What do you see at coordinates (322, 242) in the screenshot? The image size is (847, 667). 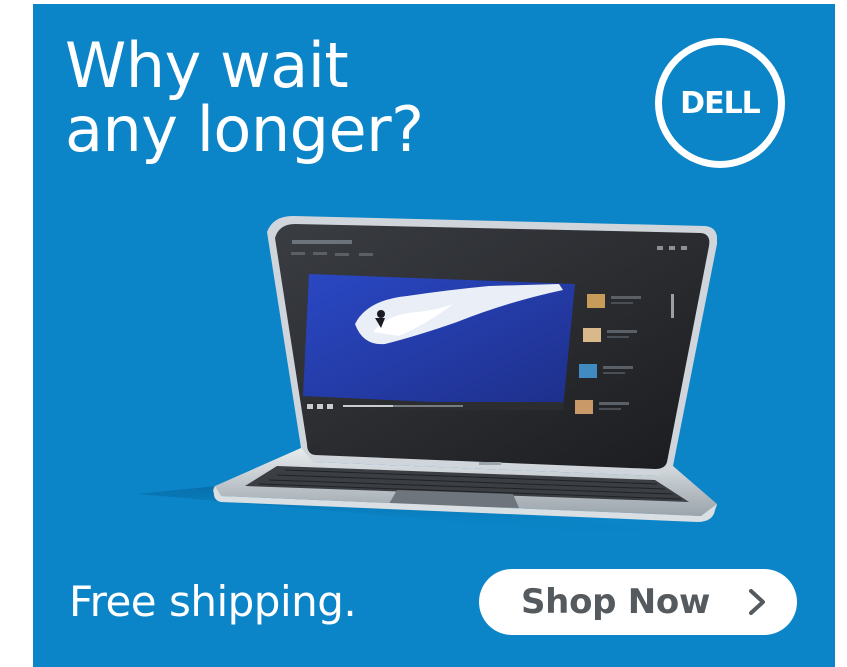 I see `screen-title-bar` at bounding box center [322, 242].